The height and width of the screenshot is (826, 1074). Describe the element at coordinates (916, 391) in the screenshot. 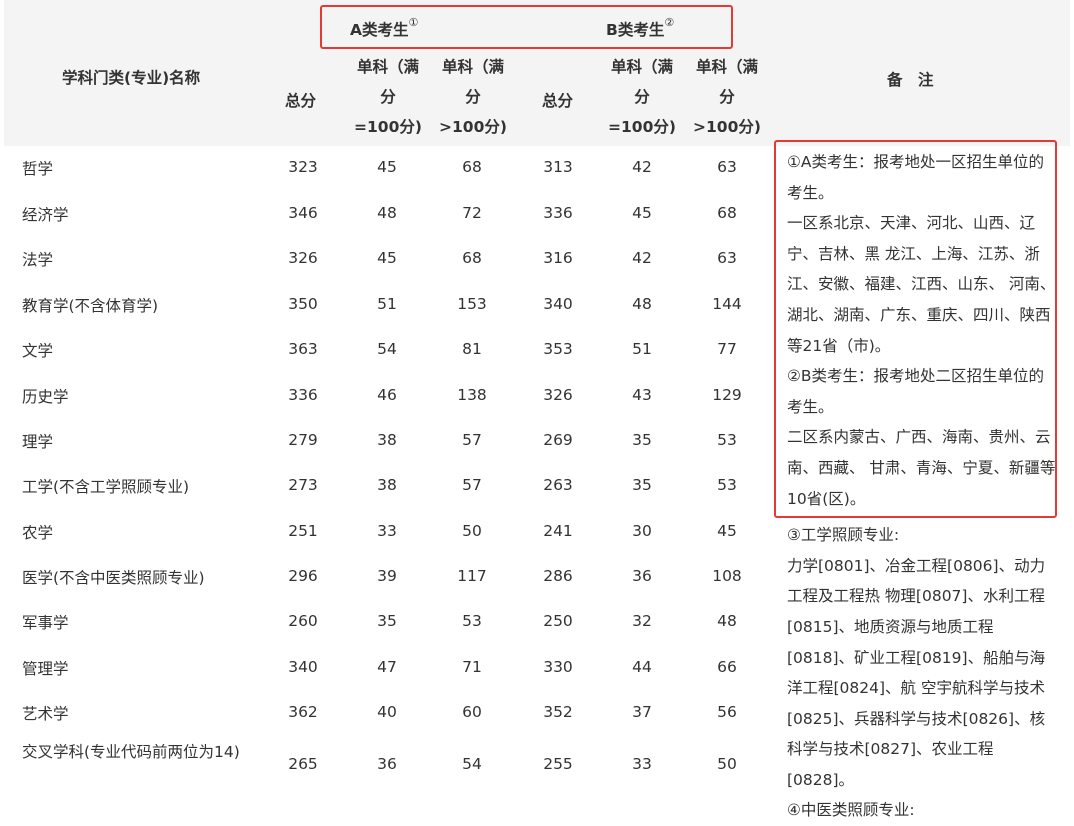

I see `note-b-definition: ②B类考生：报考地处二区招生单位的考生。` at that location.